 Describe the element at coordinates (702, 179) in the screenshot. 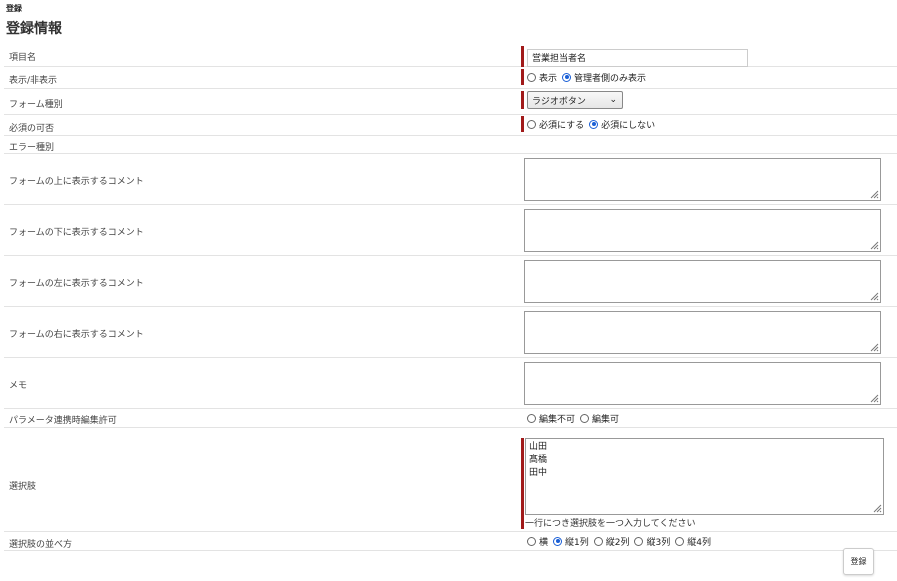

I see `comment-top-textarea` at that location.